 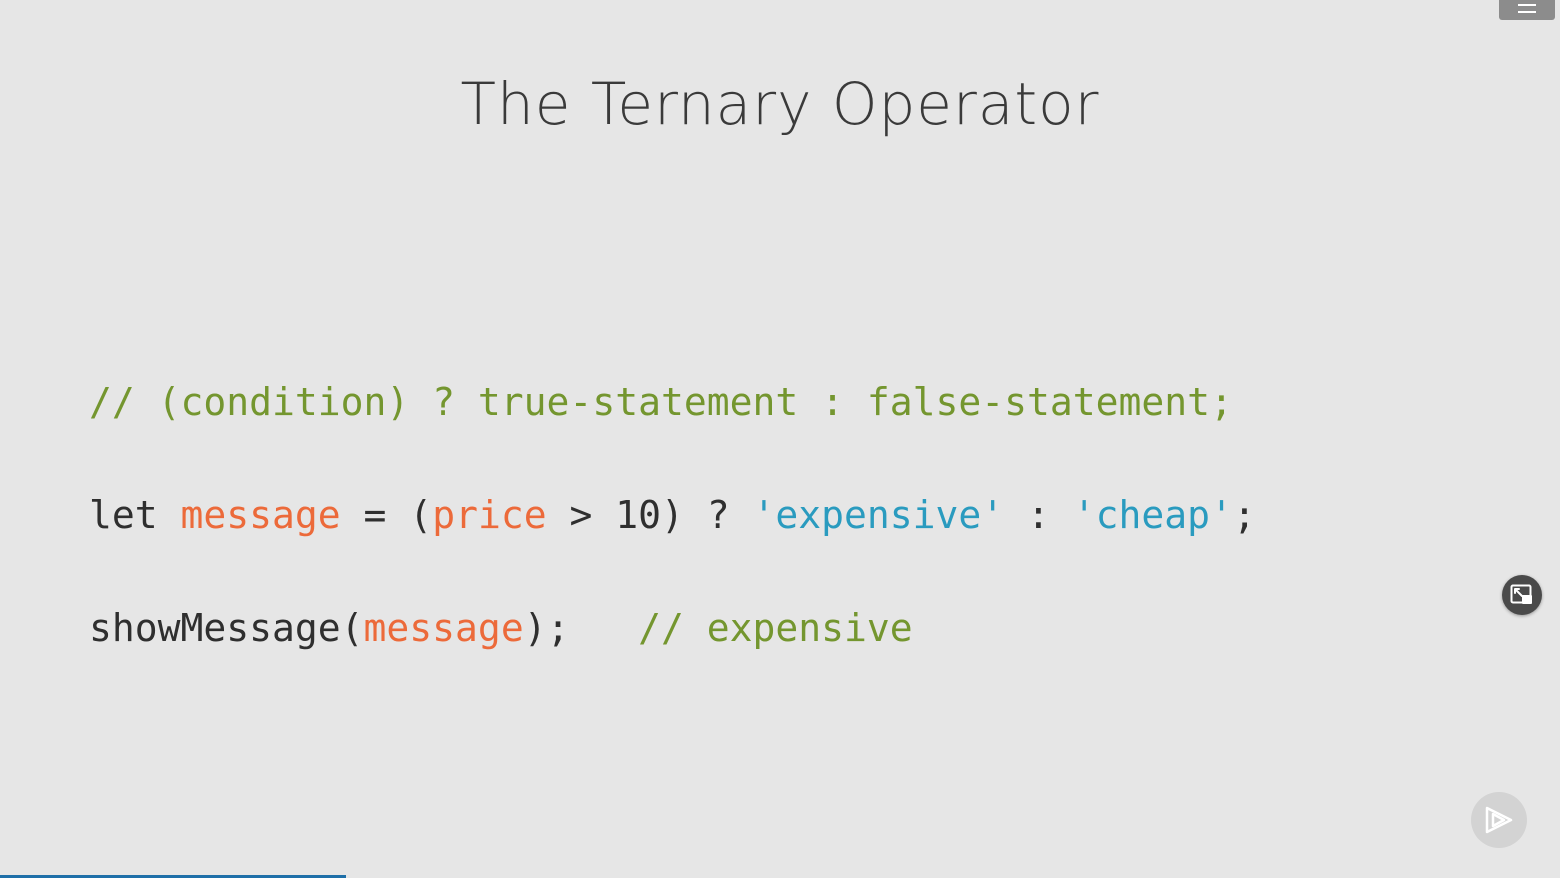 What do you see at coordinates (489, 515) in the screenshot?
I see `code-variable-price: price` at bounding box center [489, 515].